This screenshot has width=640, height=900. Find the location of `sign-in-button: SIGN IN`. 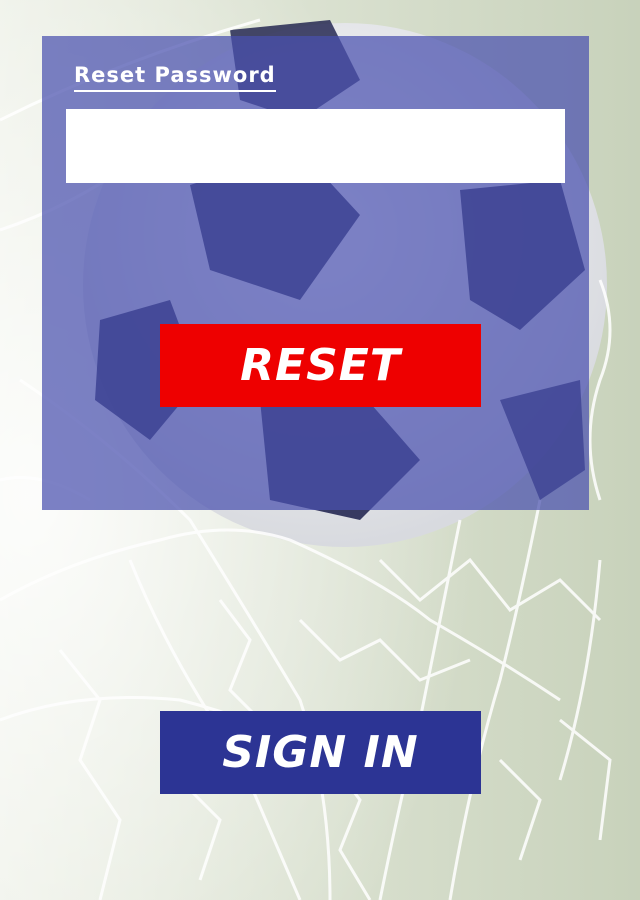

sign-in-button: SIGN IN is located at coordinates (320, 752).